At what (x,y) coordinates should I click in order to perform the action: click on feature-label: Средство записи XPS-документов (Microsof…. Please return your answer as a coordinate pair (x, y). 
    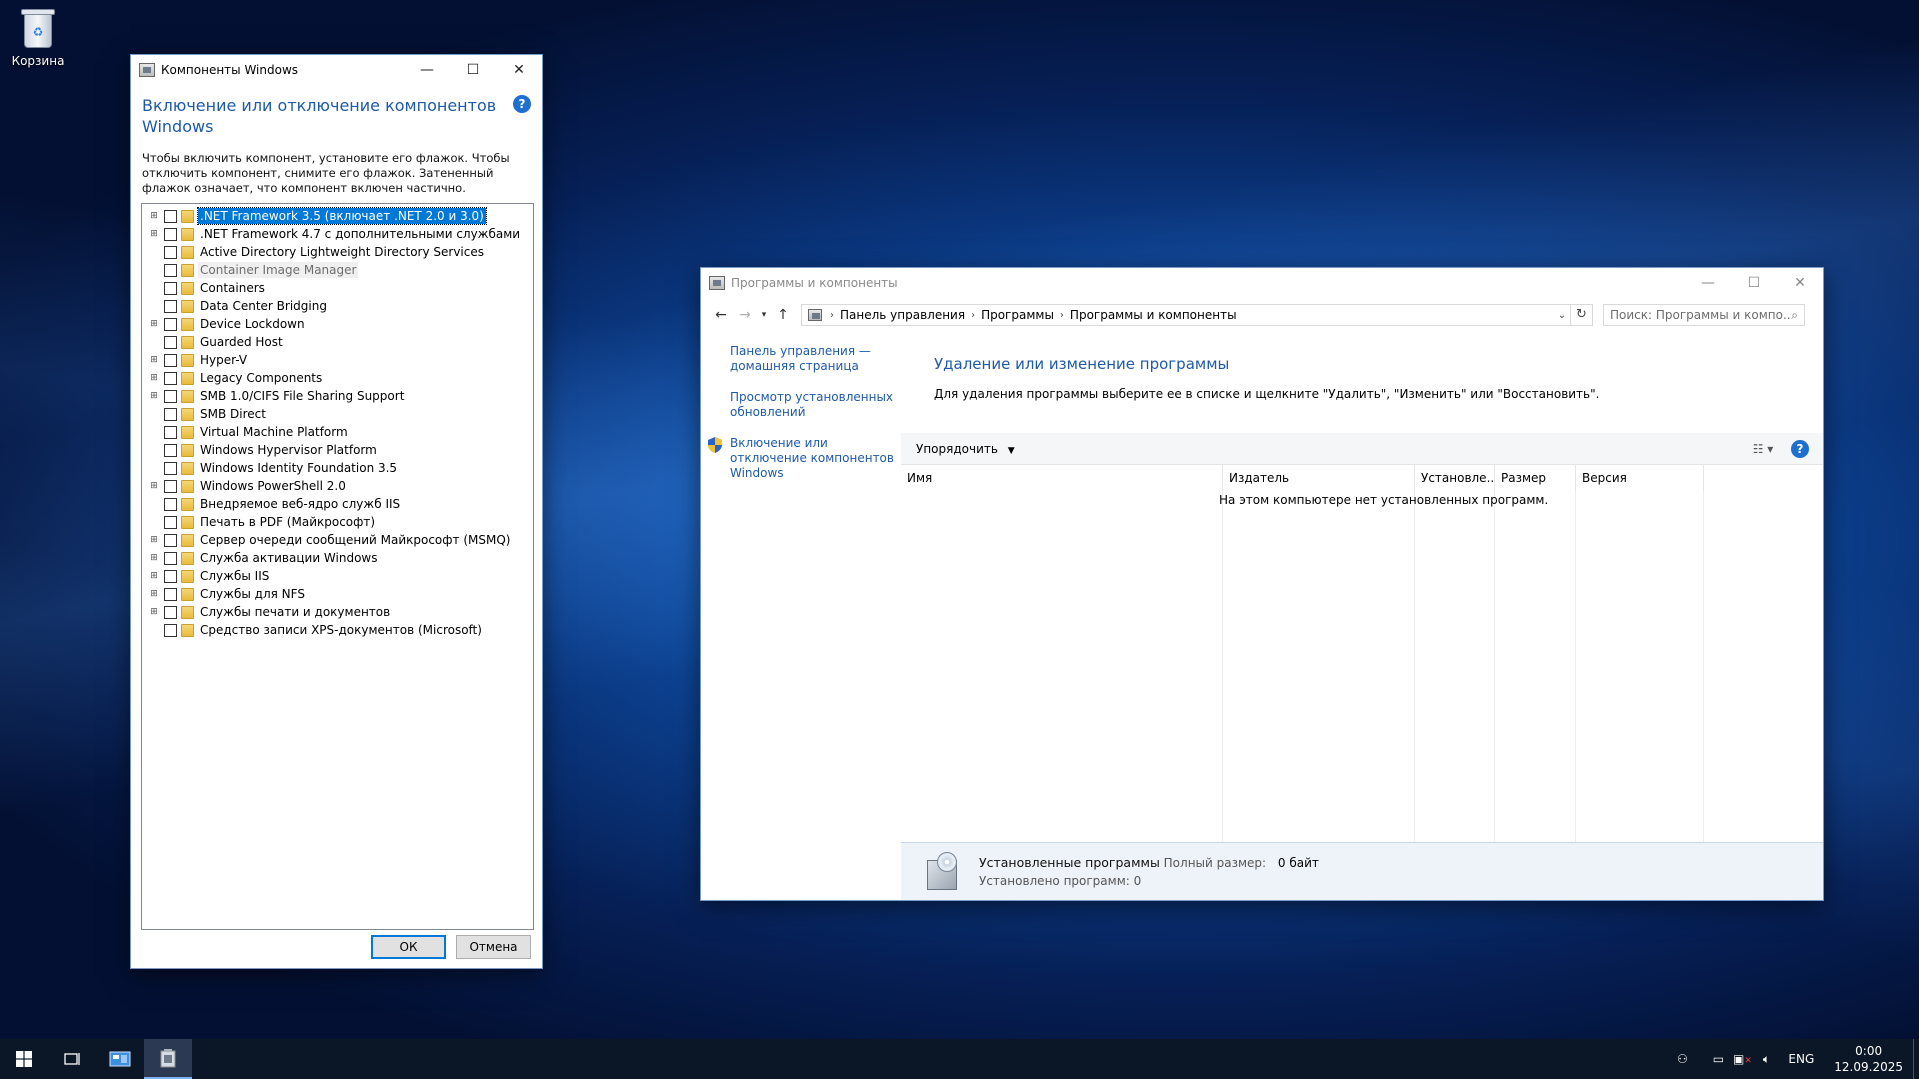
    Looking at the image, I should click on (341, 630).